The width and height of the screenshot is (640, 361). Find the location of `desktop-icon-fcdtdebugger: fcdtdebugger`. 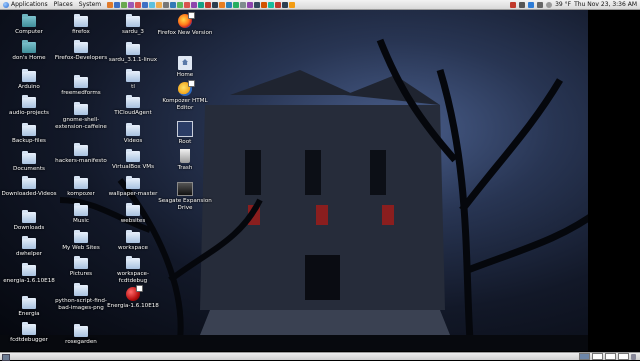

desktop-icon-fcdtdebugger: fcdtdebugger is located at coordinates (29, 333).